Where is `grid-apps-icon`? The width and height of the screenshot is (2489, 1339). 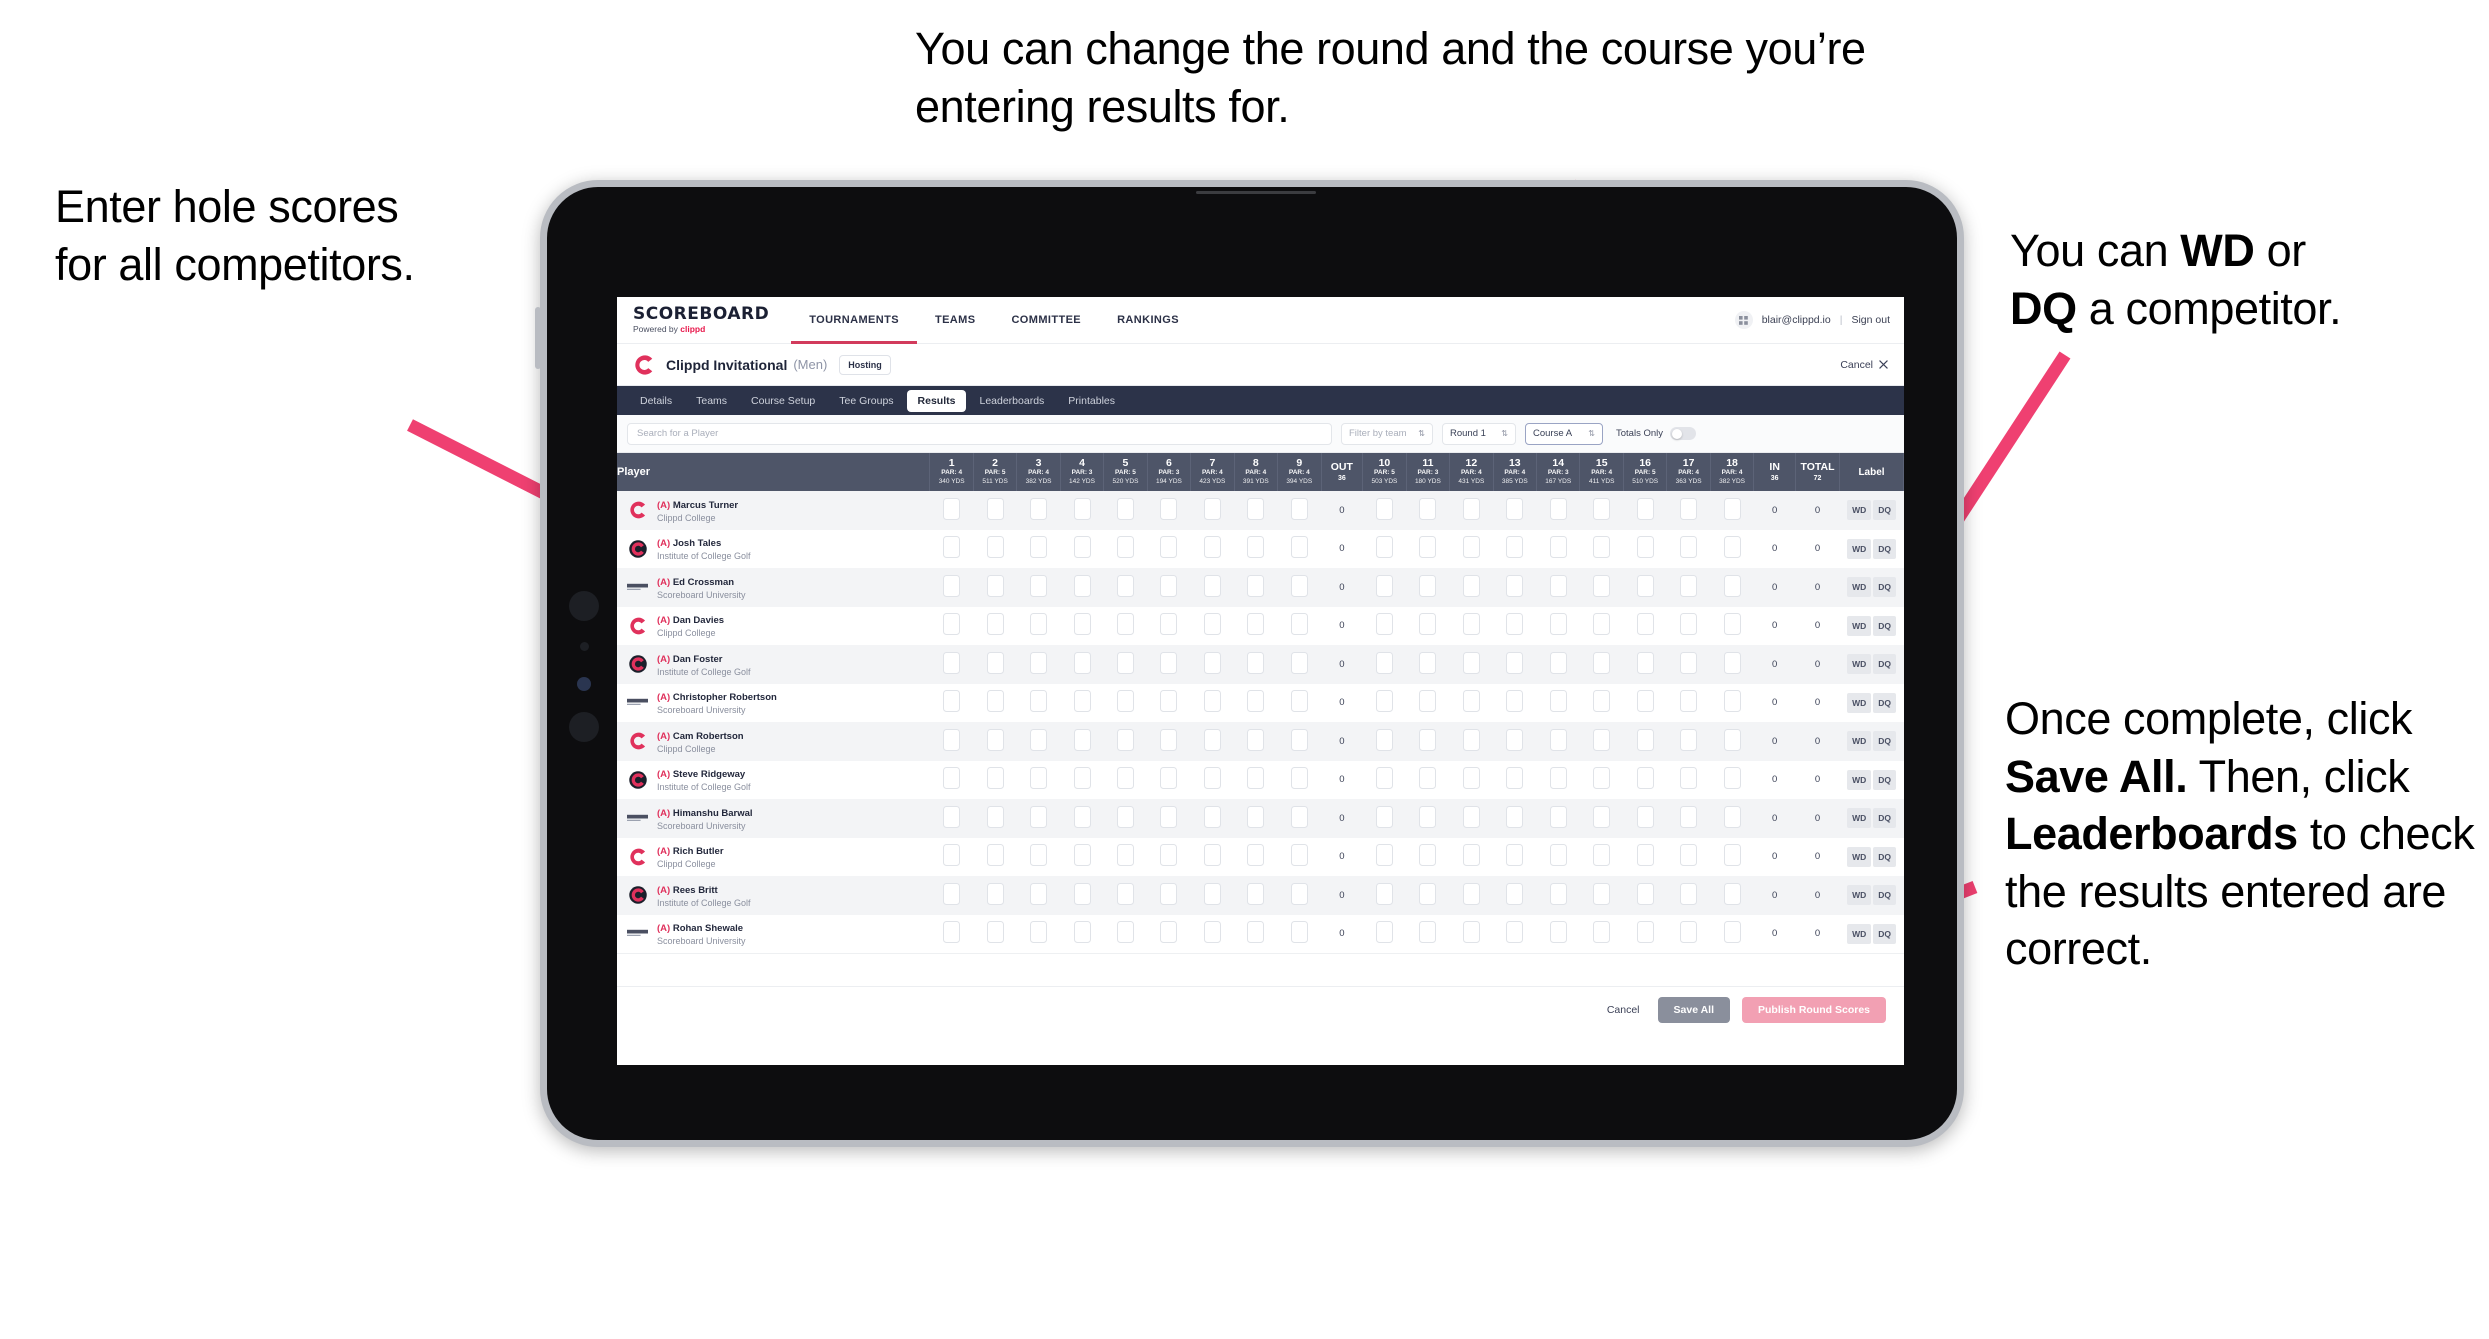
grid-apps-icon is located at coordinates (1743, 320).